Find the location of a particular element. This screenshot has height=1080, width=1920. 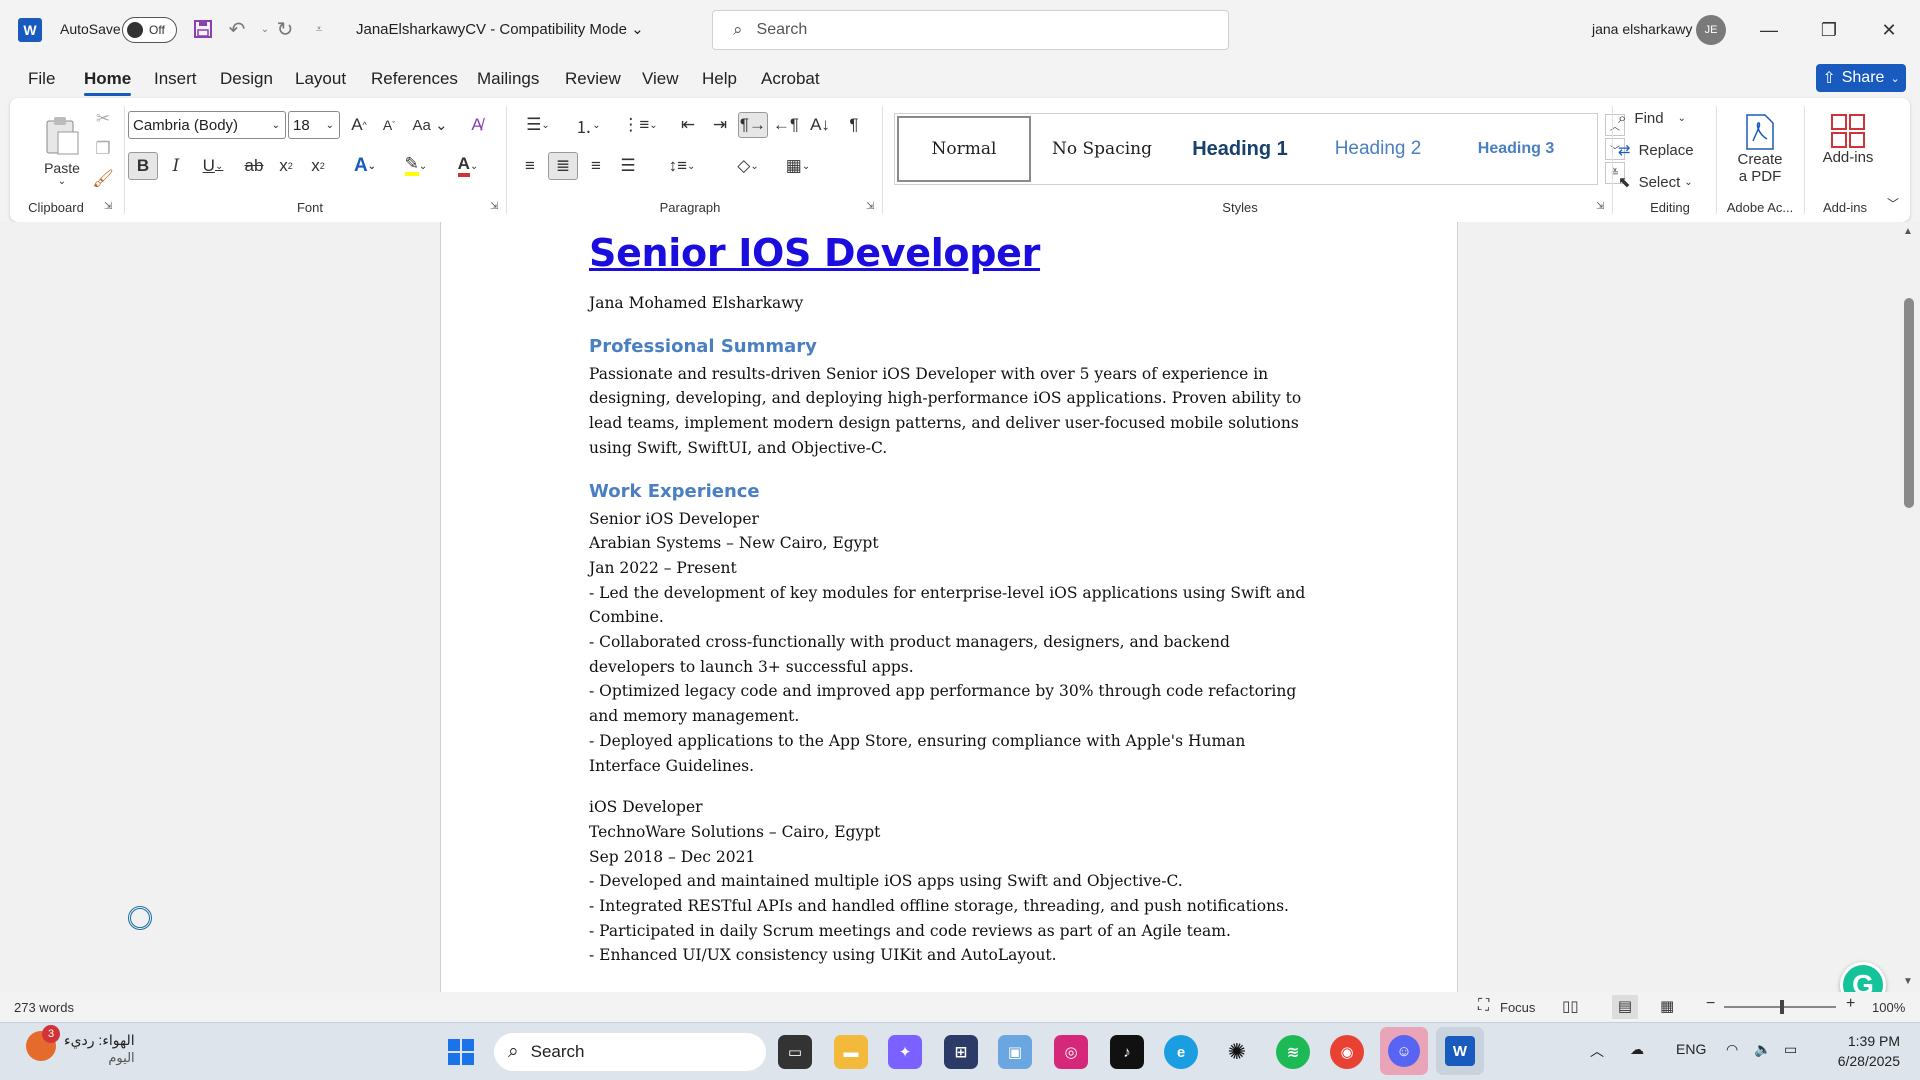

chevron-up-icon: ︿ is located at coordinates (1597, 1051).